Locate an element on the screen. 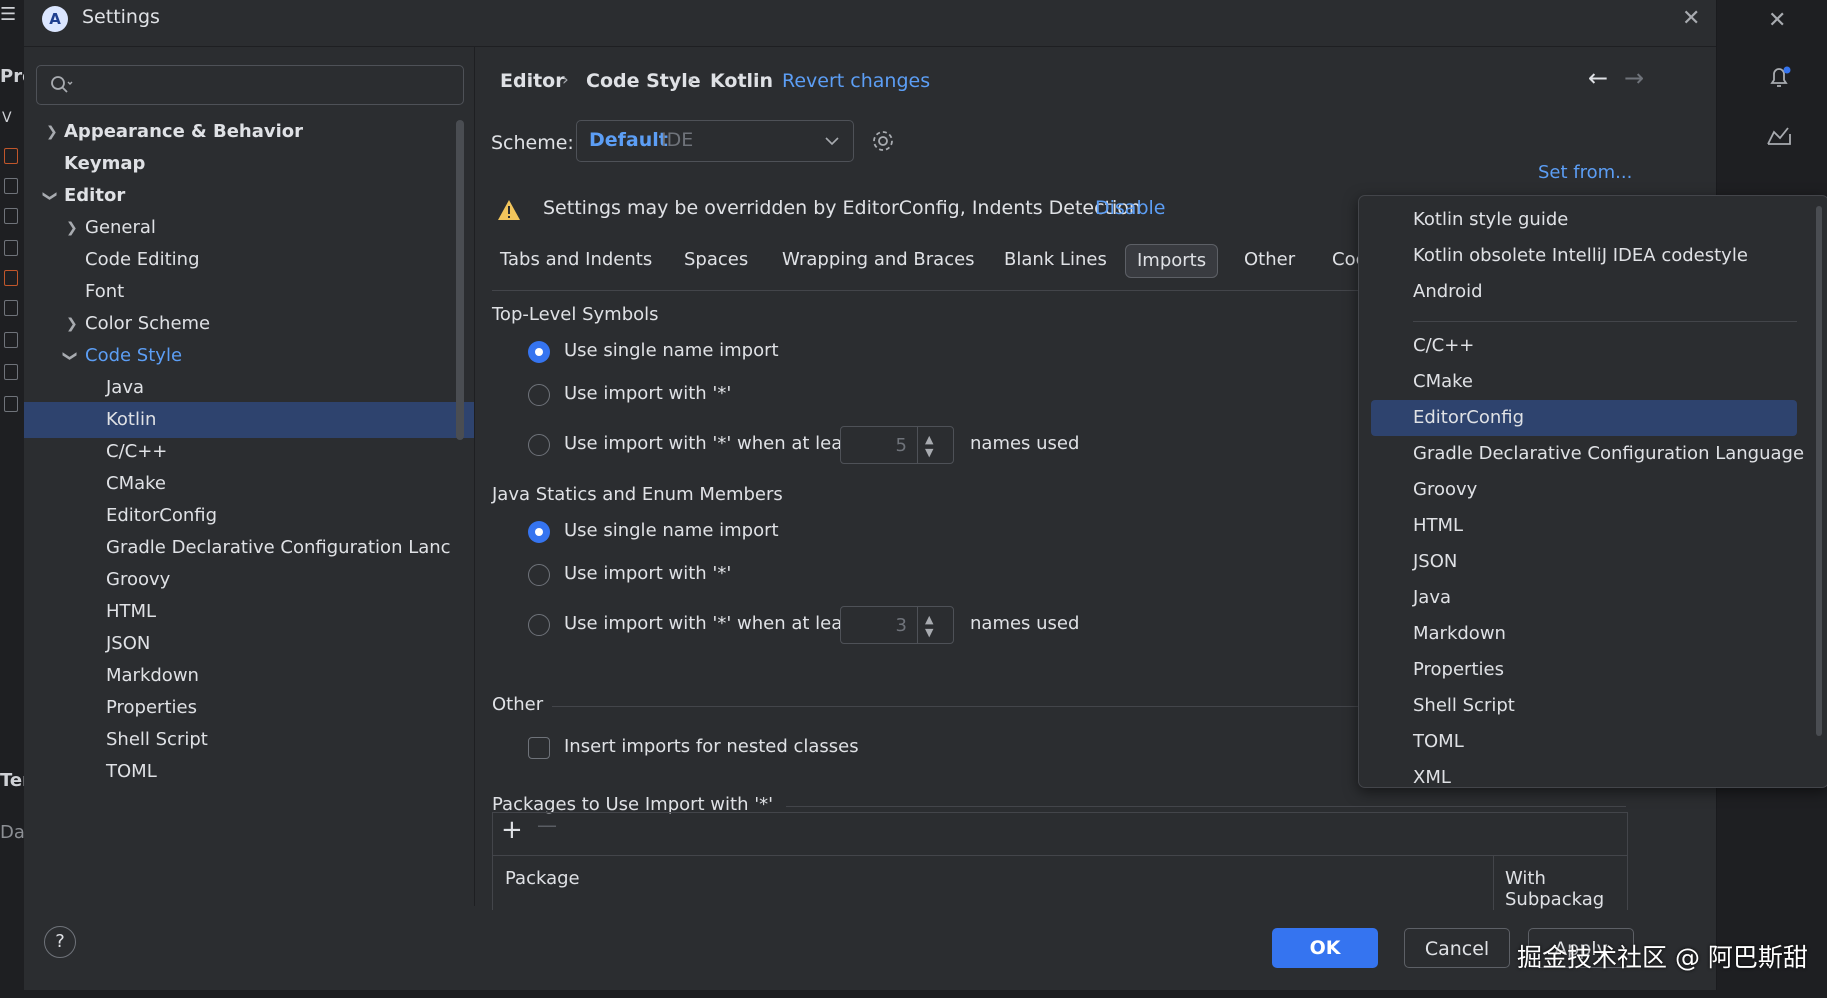  settings-search-box is located at coordinates (250, 85).